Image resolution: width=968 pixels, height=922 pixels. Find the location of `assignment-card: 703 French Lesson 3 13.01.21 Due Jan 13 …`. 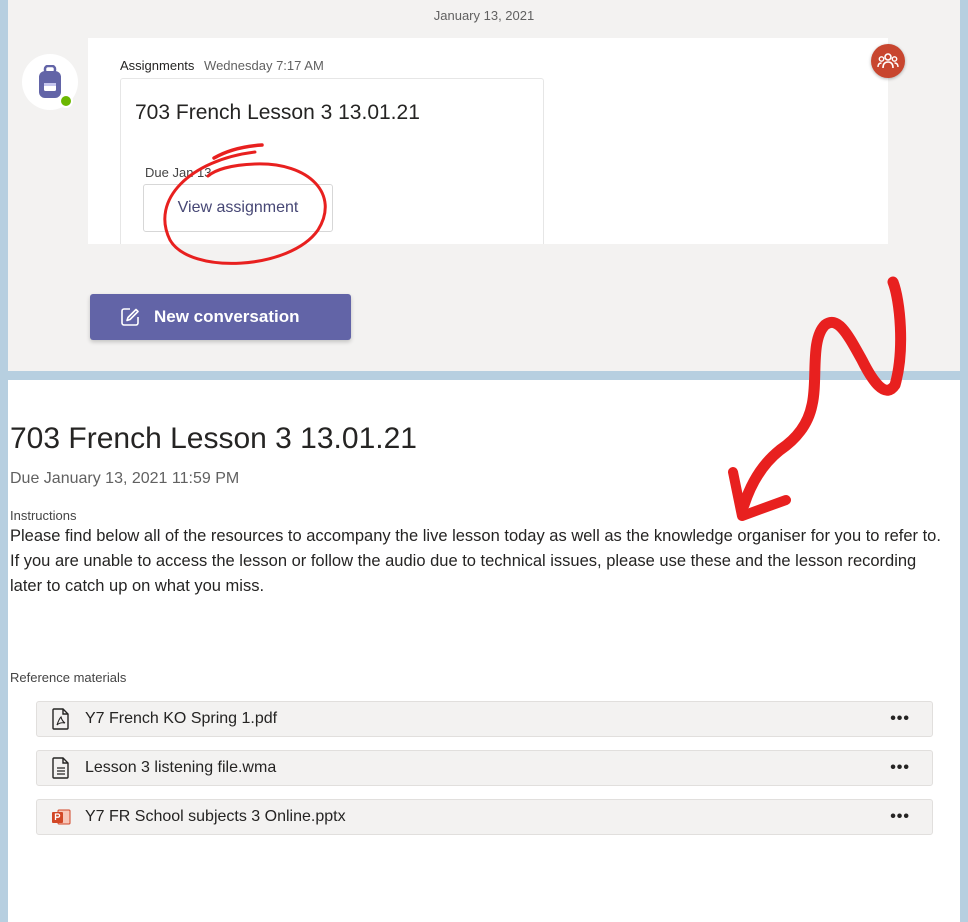

assignment-card: 703 French Lesson 3 13.01.21 Due Jan 13 … is located at coordinates (332, 161).